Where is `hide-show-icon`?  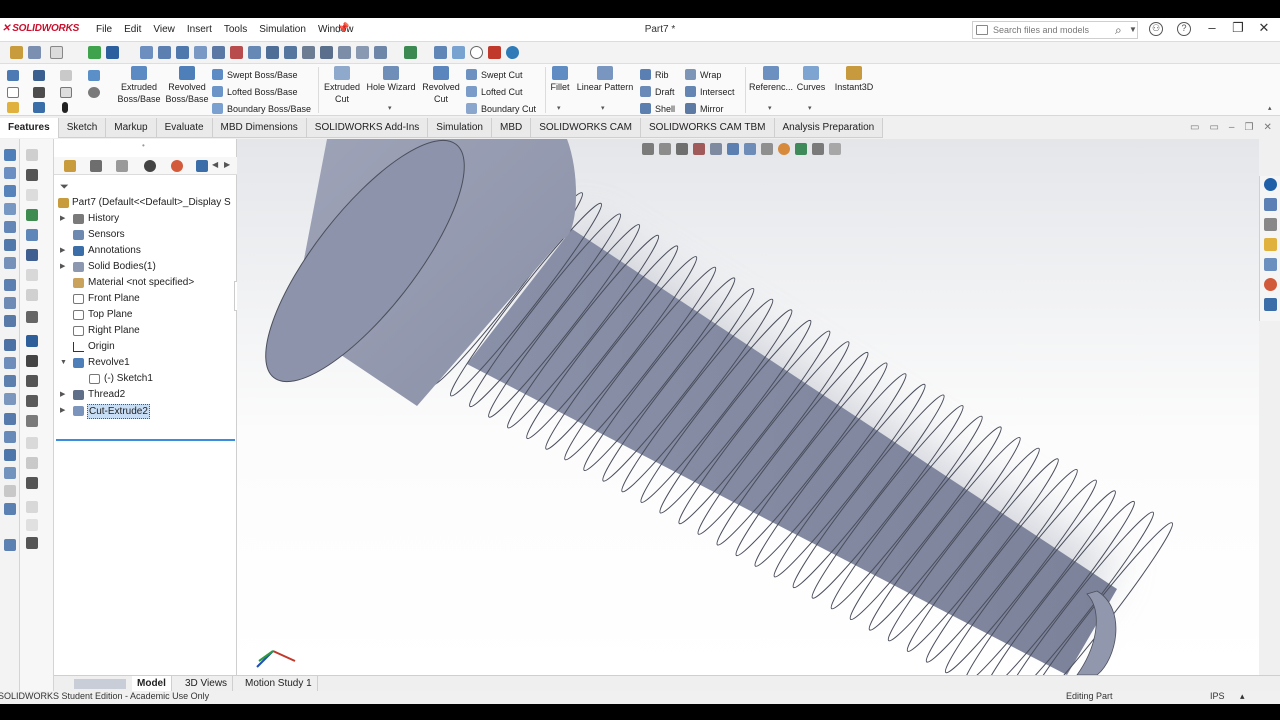
hide-show-icon is located at coordinates (767, 149).